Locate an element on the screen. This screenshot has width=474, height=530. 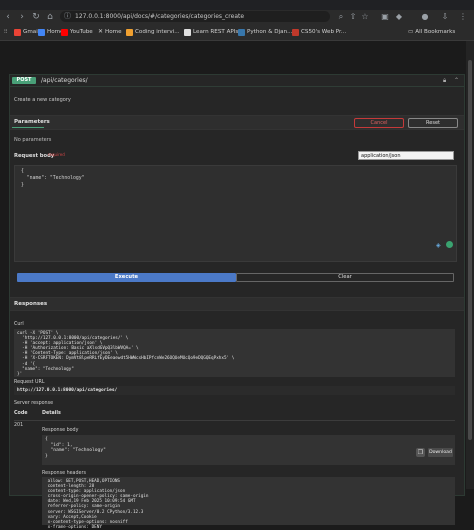
required-badge: required is located at coordinates (56, 154).